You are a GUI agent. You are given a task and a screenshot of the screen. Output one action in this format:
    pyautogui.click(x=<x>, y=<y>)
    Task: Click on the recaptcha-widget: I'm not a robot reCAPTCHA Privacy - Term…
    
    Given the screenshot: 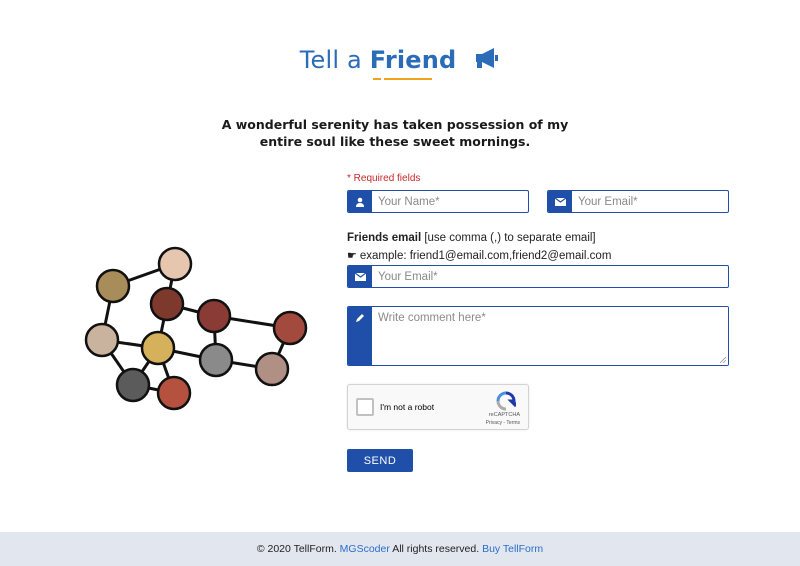 What is the action you would take?
    pyautogui.click(x=438, y=407)
    